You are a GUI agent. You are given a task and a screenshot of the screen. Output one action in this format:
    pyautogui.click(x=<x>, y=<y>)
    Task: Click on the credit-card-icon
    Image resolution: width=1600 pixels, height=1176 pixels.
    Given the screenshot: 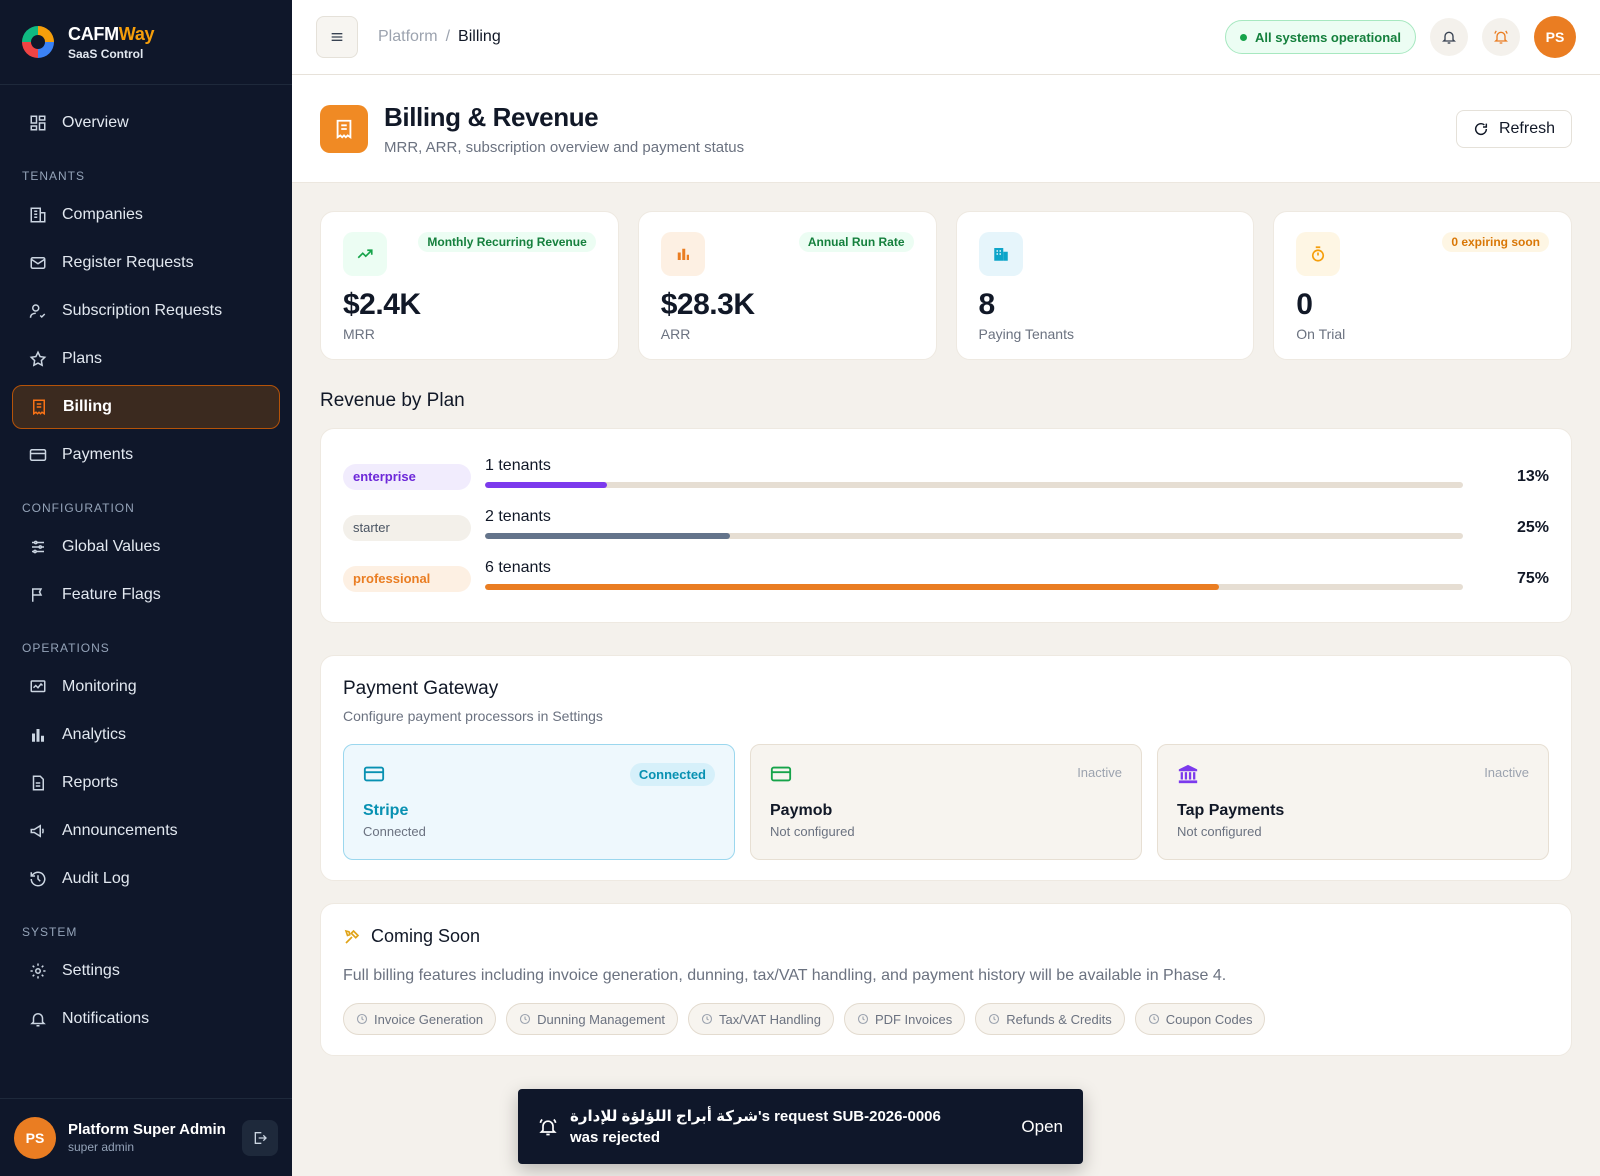 What is the action you would take?
    pyautogui.click(x=38, y=455)
    